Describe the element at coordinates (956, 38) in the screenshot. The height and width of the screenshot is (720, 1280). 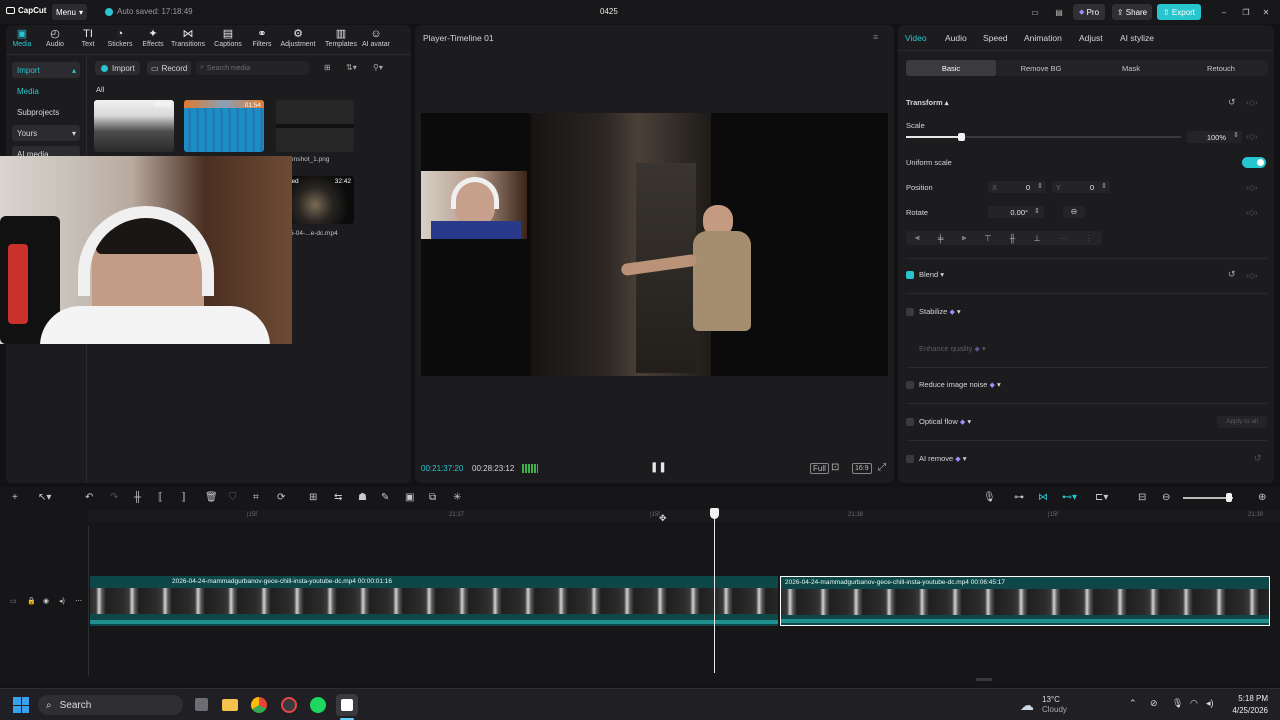
I see `tab-audio: Audio` at that location.